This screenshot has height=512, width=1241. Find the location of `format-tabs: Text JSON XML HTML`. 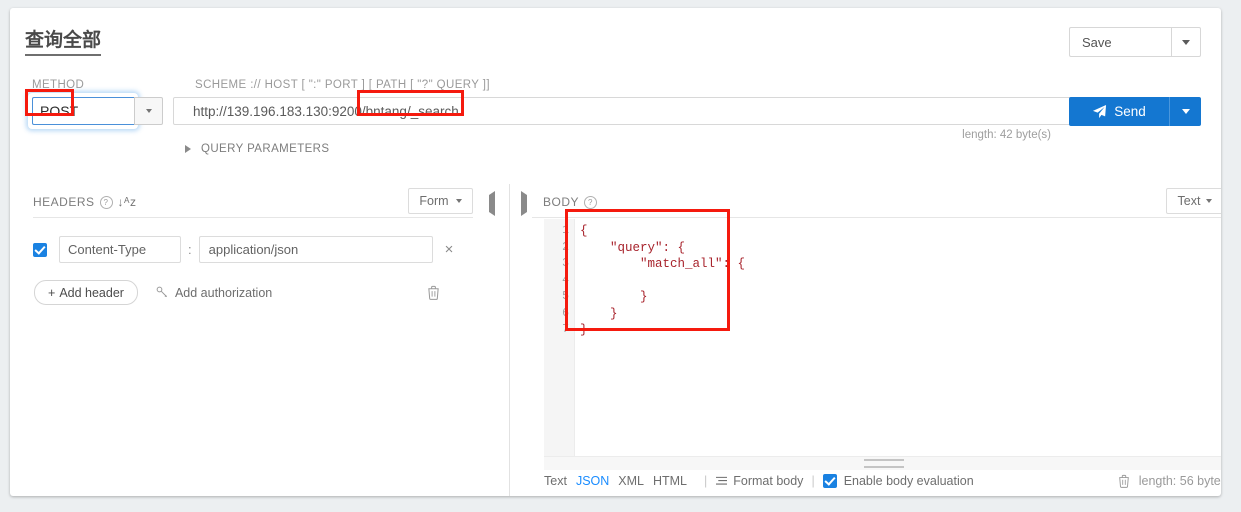

format-tabs: Text JSON XML HTML is located at coordinates (620, 481).